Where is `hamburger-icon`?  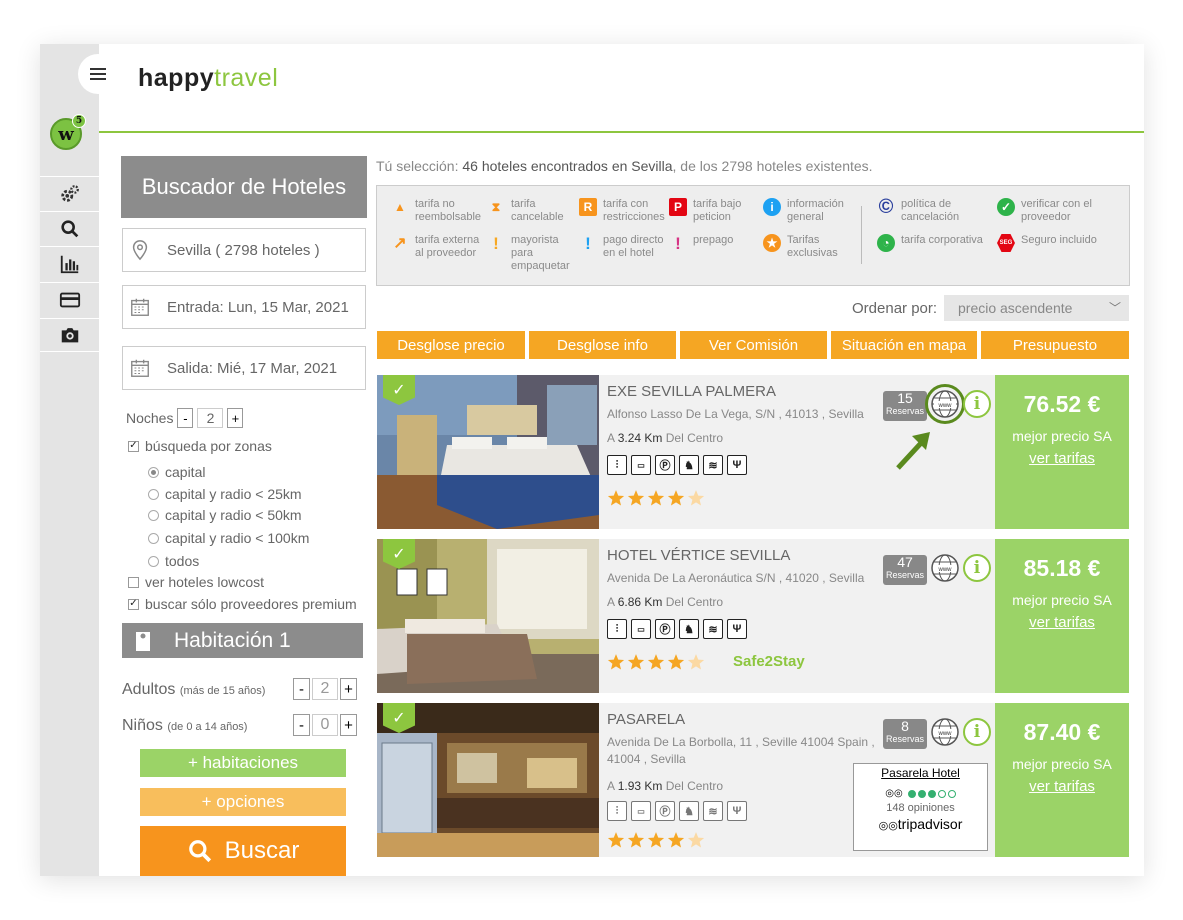
hamburger-icon is located at coordinates (98, 74).